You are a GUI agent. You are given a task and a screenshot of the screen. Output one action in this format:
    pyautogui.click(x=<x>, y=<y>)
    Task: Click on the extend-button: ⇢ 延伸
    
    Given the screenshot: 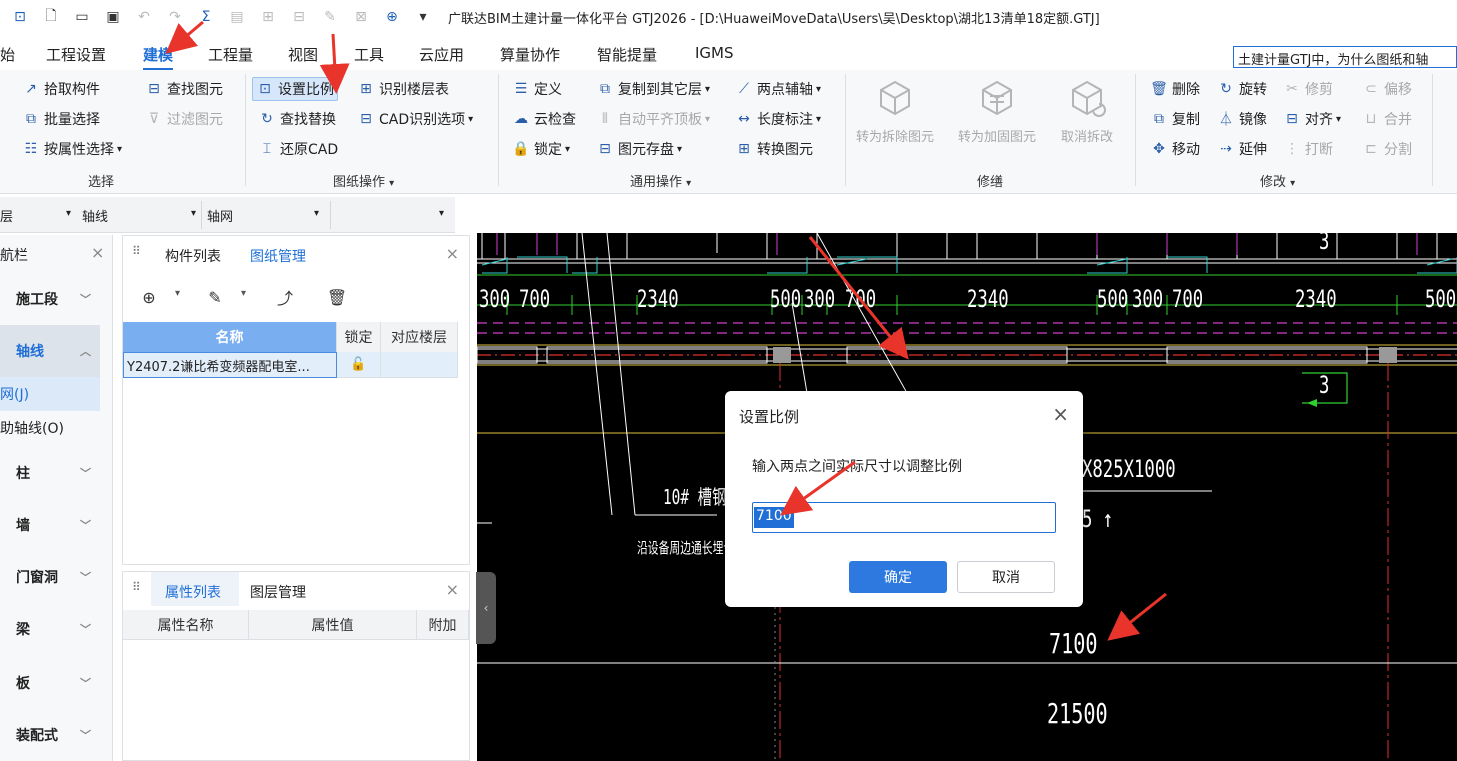 What is the action you would take?
    pyautogui.click(x=1242, y=149)
    